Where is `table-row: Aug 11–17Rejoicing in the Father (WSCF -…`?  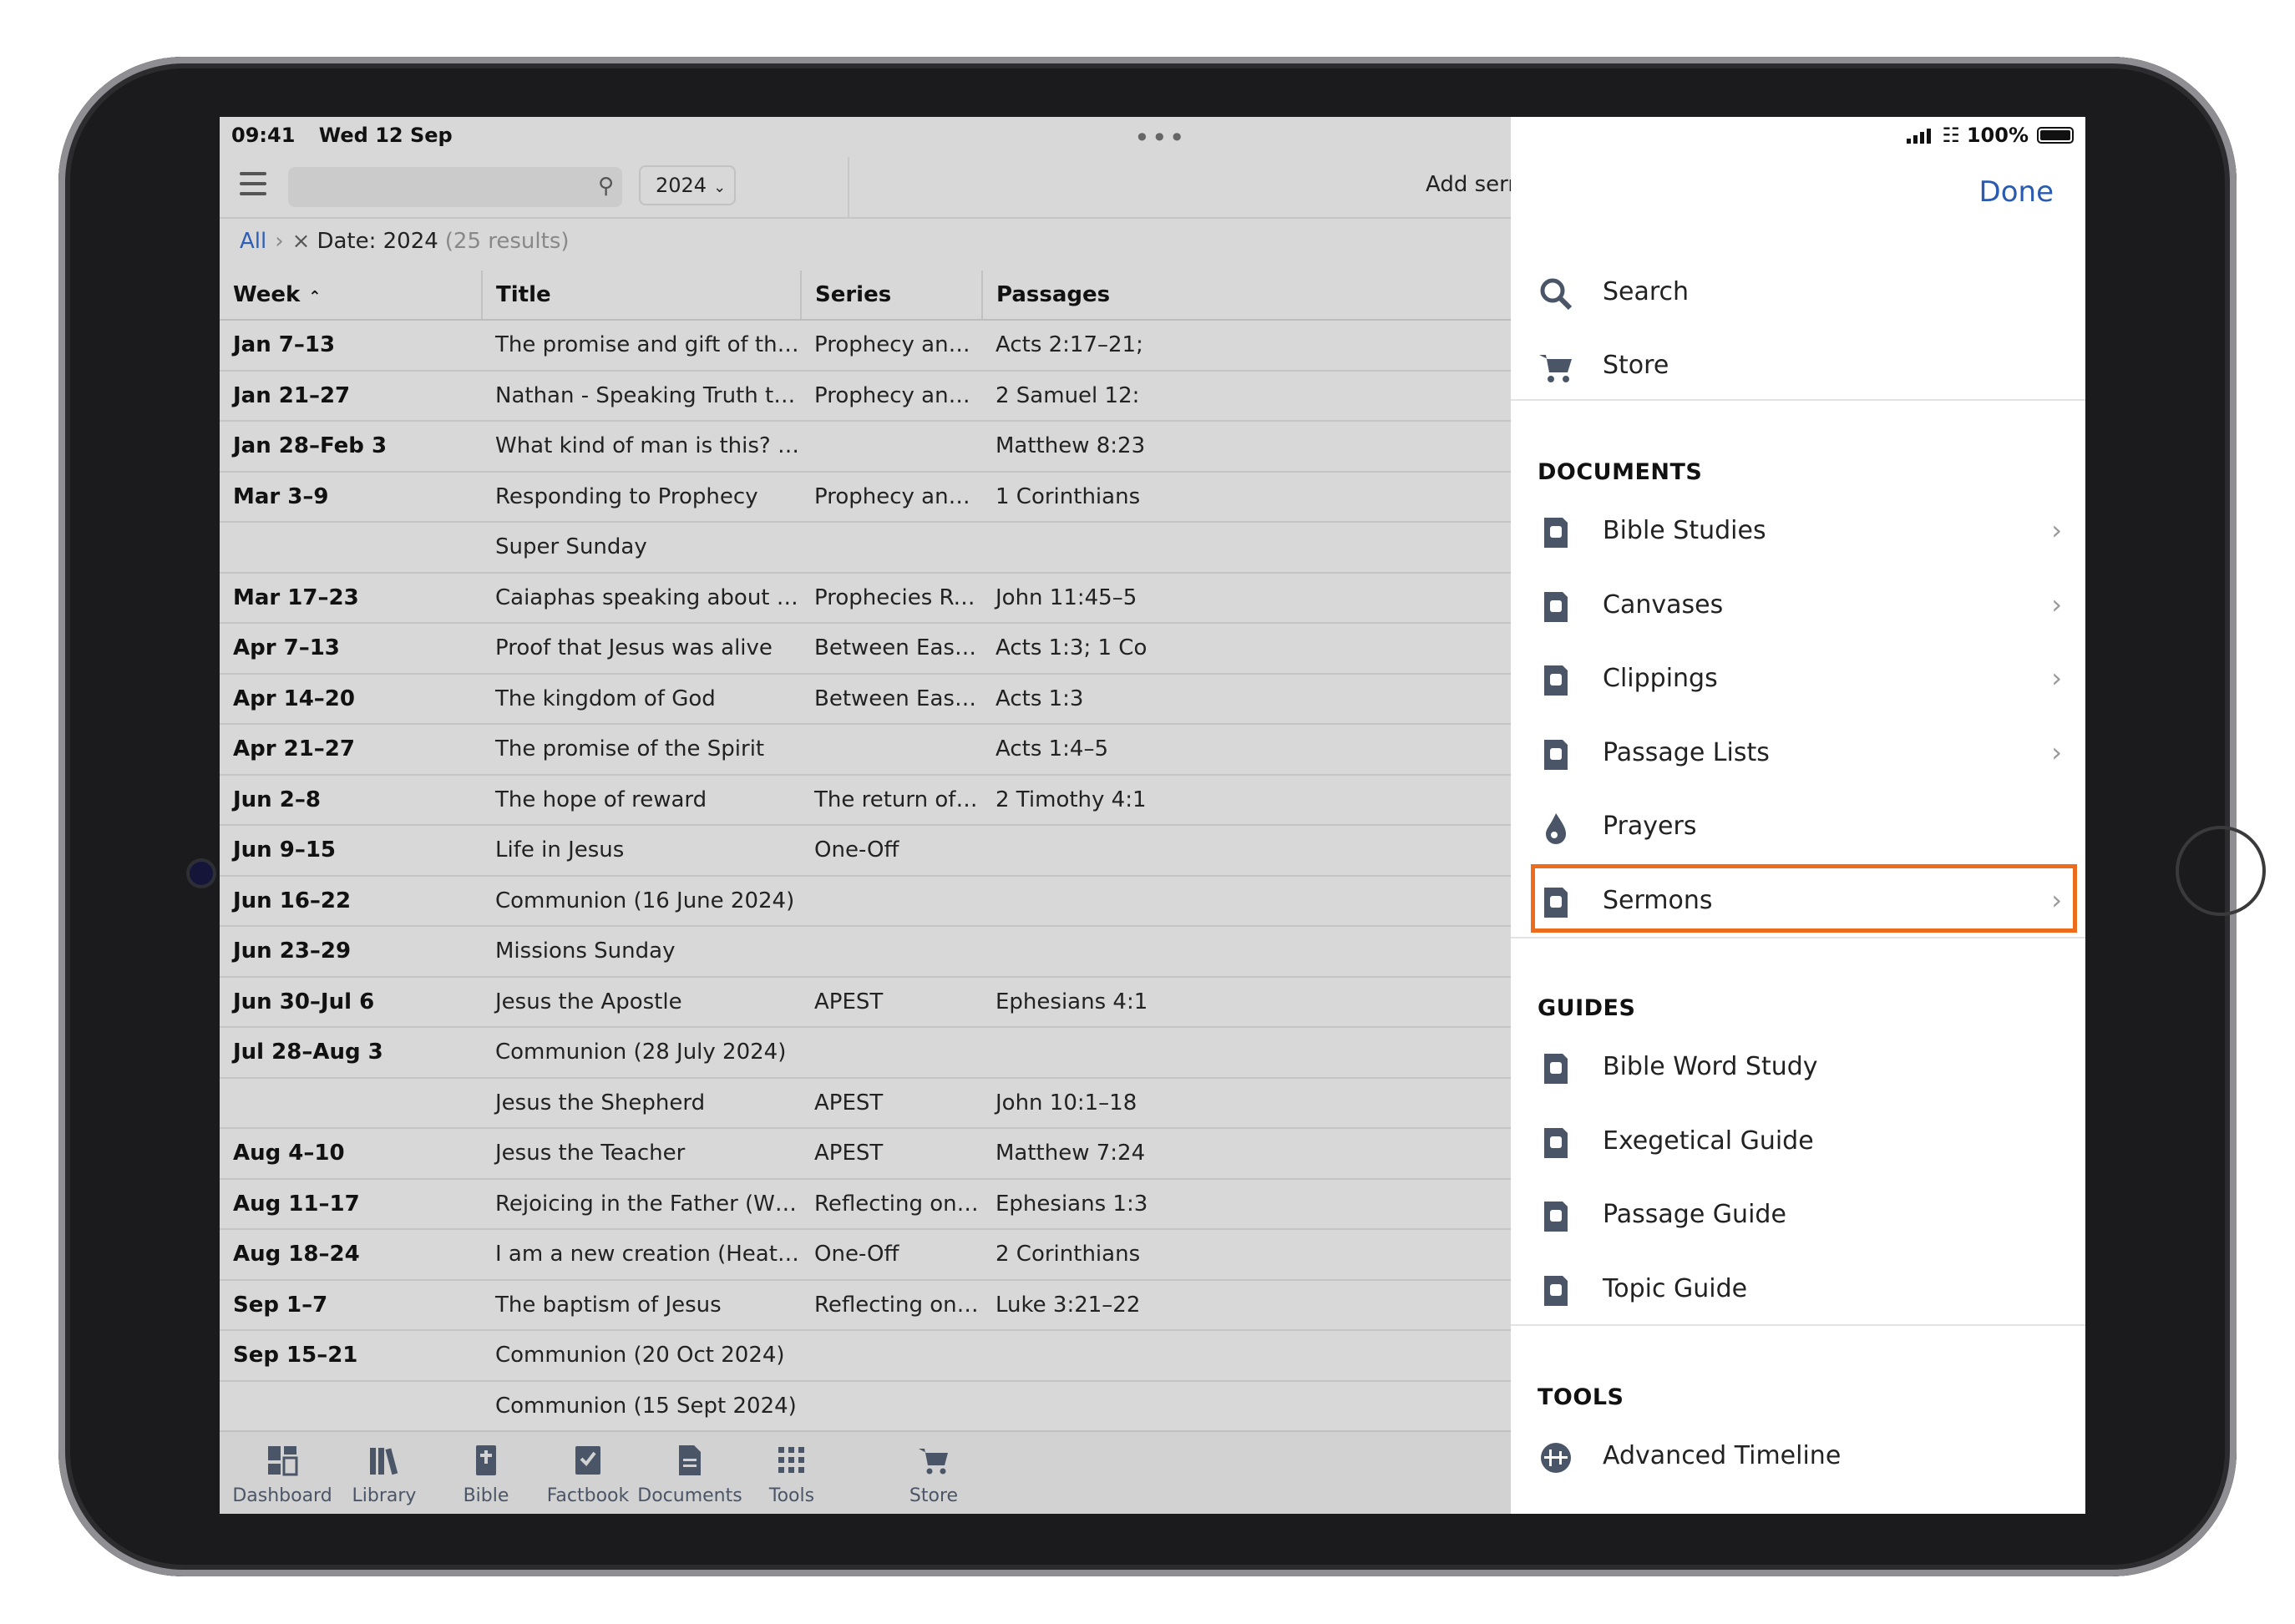 table-row: Aug 11–17Rejoicing in the Father (WSCF -… is located at coordinates (865, 1204).